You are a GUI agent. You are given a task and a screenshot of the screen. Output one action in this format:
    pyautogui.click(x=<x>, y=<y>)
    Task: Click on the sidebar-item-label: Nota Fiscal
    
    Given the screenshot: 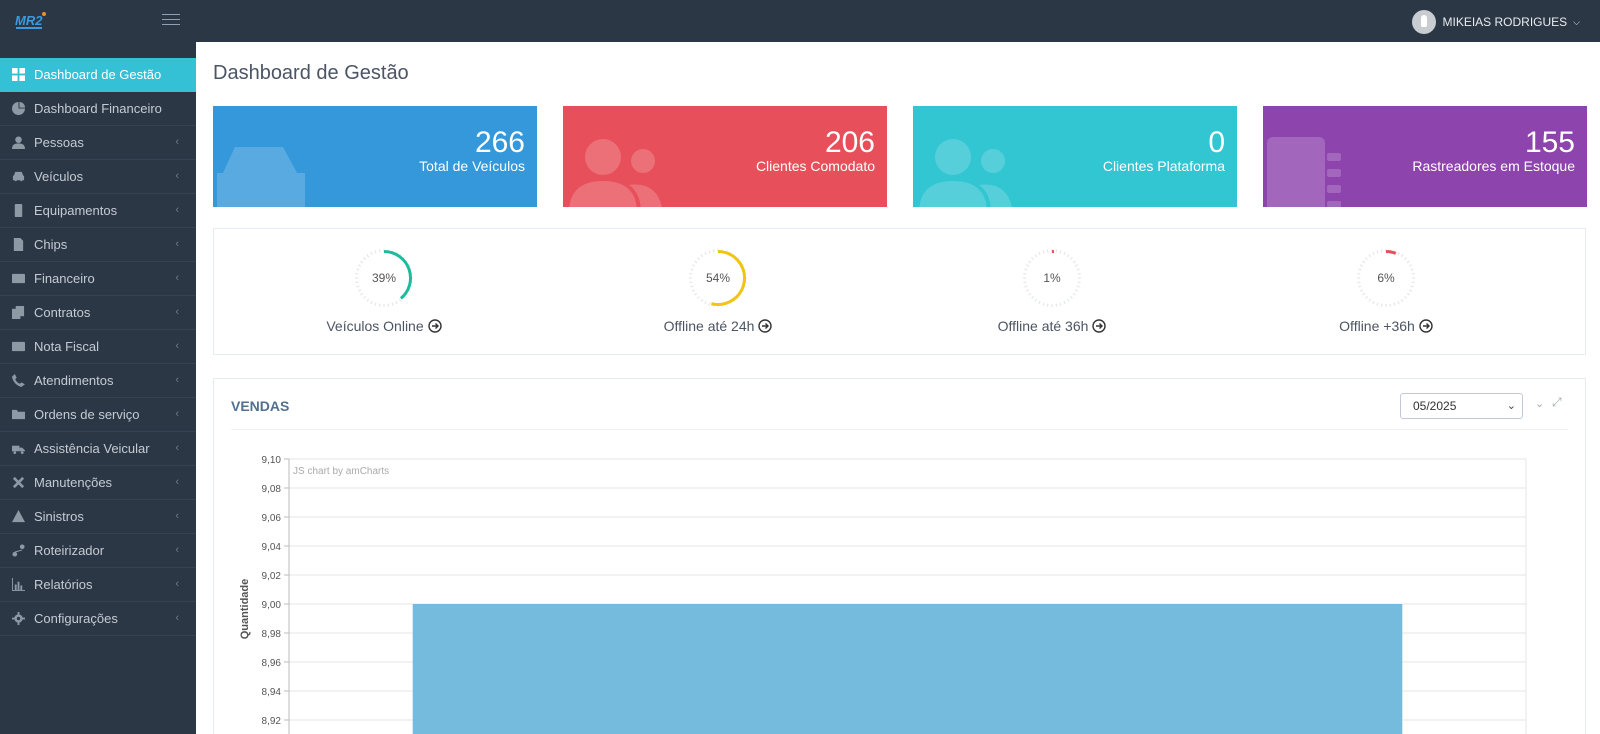 What is the action you would take?
    pyautogui.click(x=67, y=346)
    